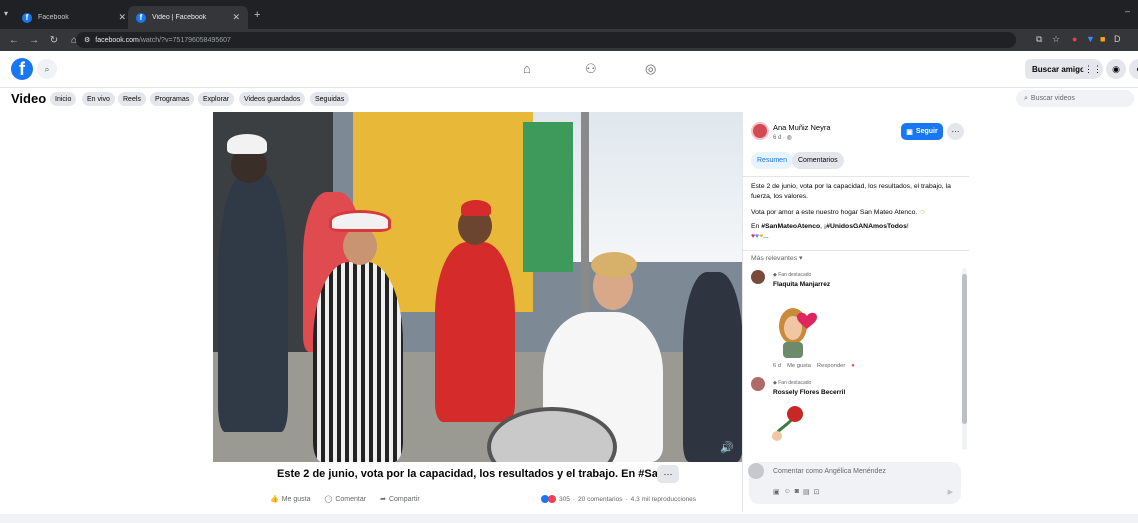 The height and width of the screenshot is (523, 1138). I want to click on like-button: 👍 Me gusta, so click(290, 499).